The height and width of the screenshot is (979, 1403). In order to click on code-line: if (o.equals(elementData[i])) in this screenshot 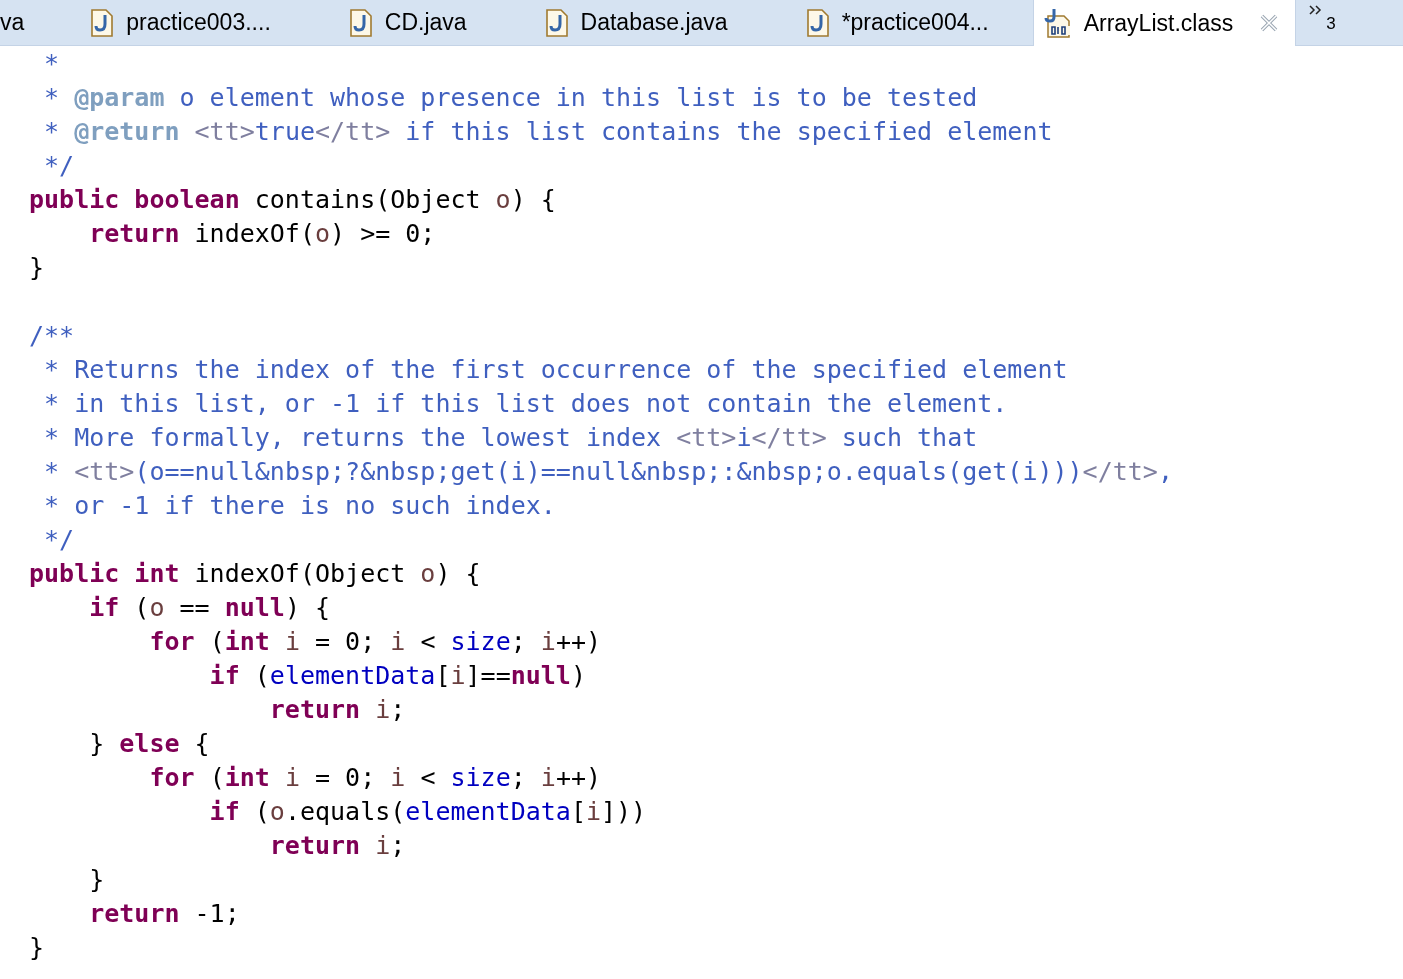, I will do `click(427, 812)`.